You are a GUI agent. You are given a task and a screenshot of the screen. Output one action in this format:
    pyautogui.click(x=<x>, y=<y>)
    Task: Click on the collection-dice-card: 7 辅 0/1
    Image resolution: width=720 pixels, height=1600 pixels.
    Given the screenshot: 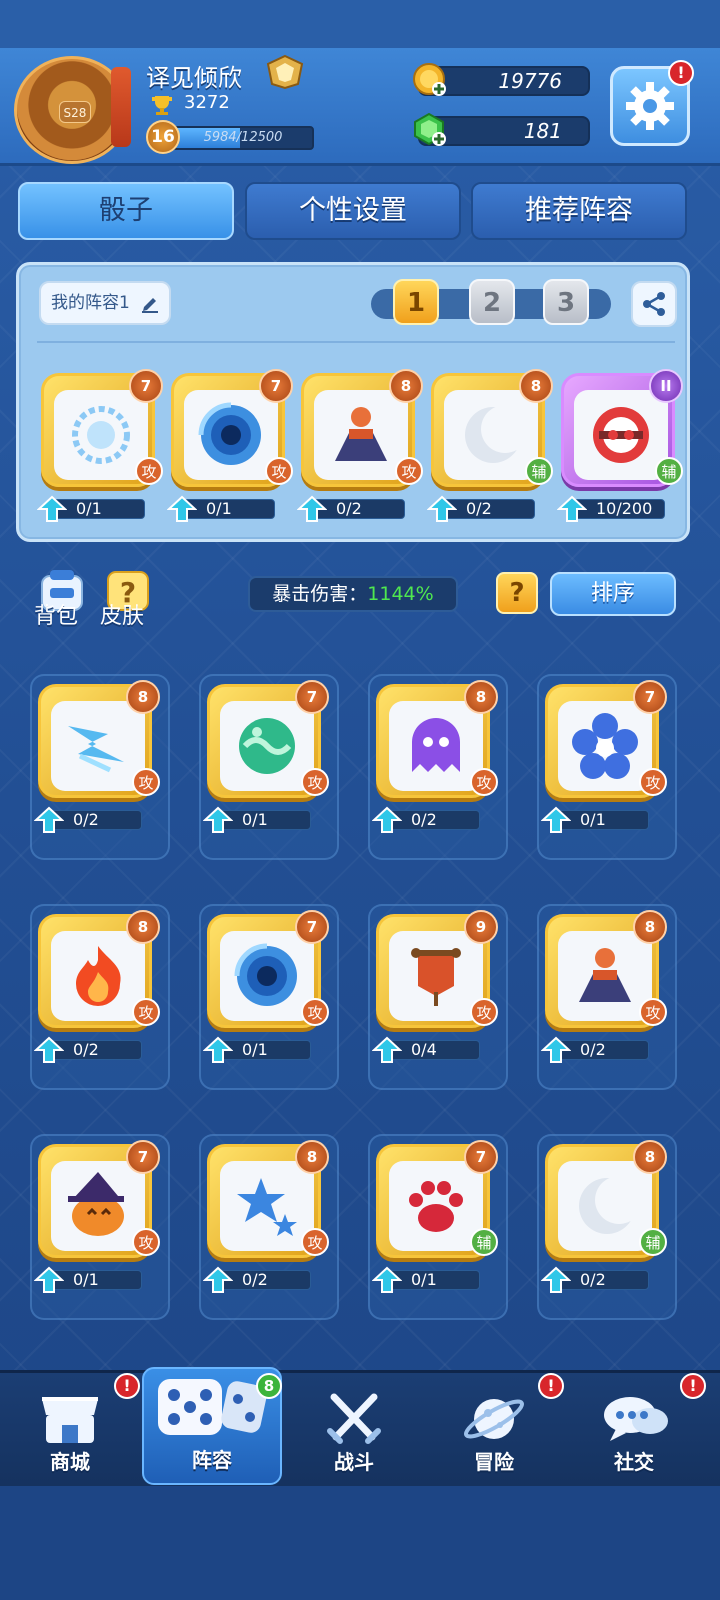 What is the action you would take?
    pyautogui.click(x=436, y=1217)
    